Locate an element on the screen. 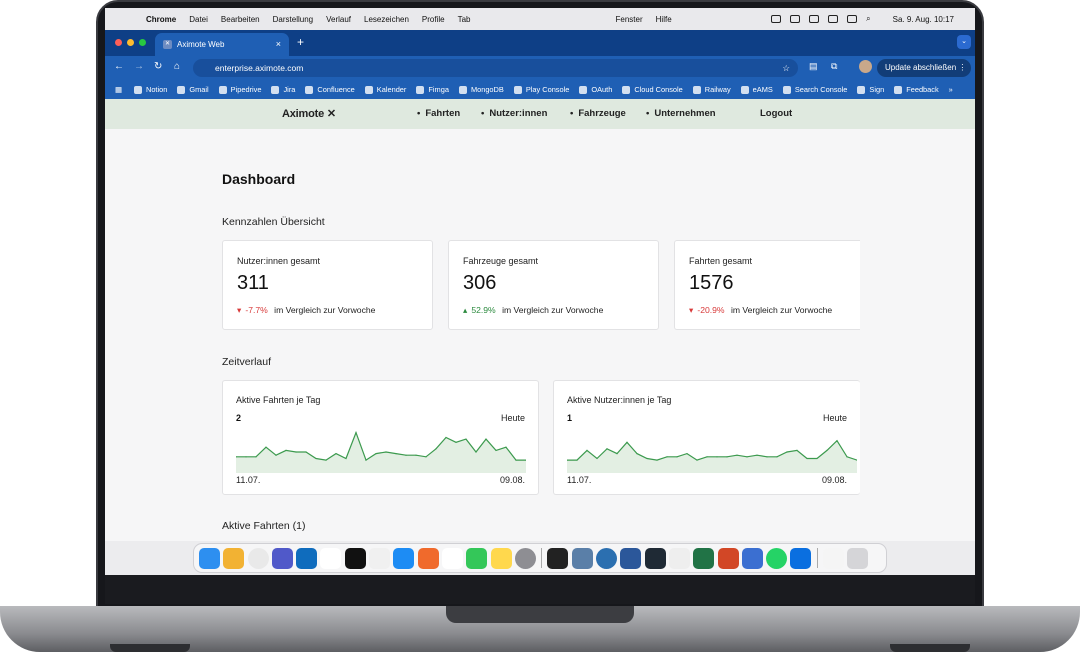 This screenshot has width=1080, height=652. powerpoint-icon is located at coordinates (728, 558).